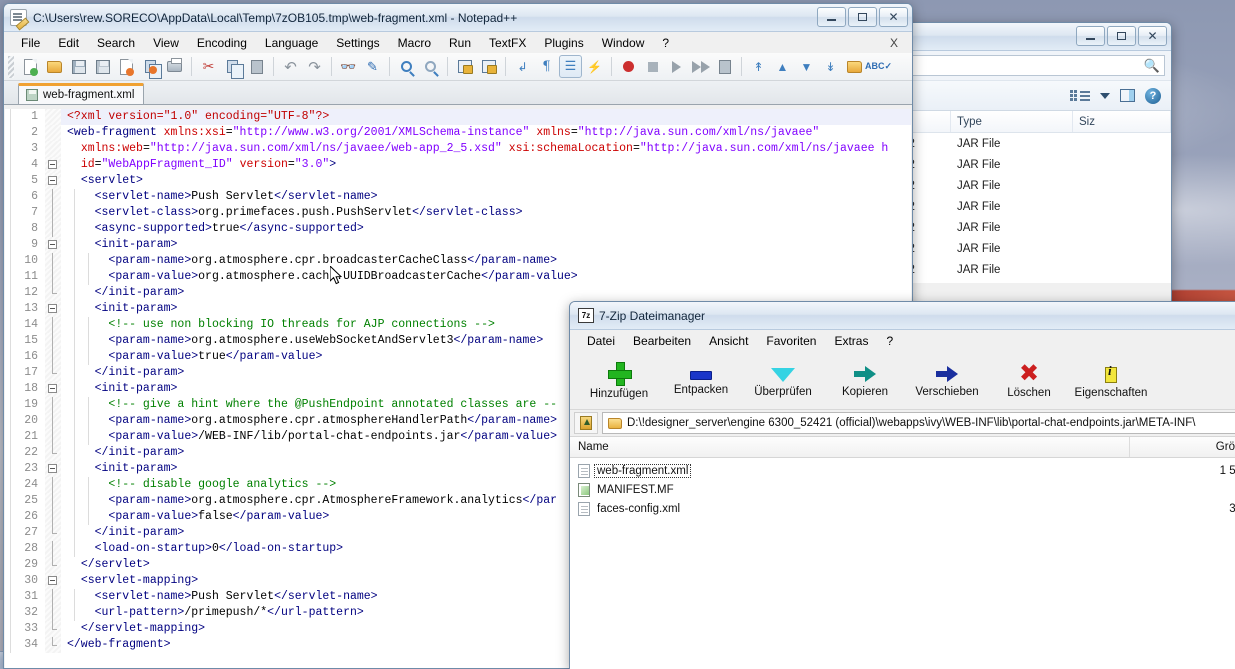  I want to click on expand-all-icon: ↡, so click(830, 66).